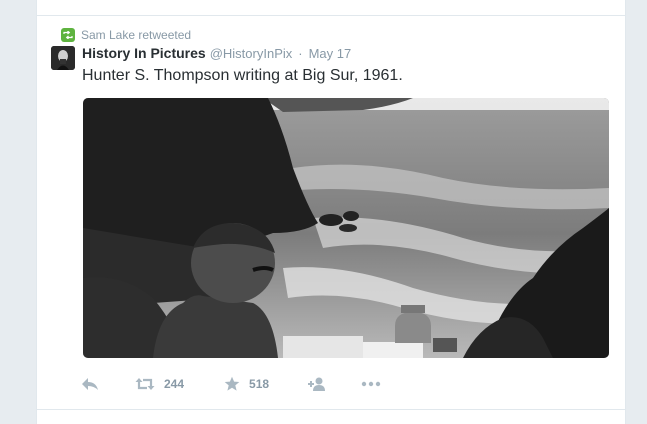 This screenshot has height=424, width=647. I want to click on follow-user-icon, so click(317, 384).